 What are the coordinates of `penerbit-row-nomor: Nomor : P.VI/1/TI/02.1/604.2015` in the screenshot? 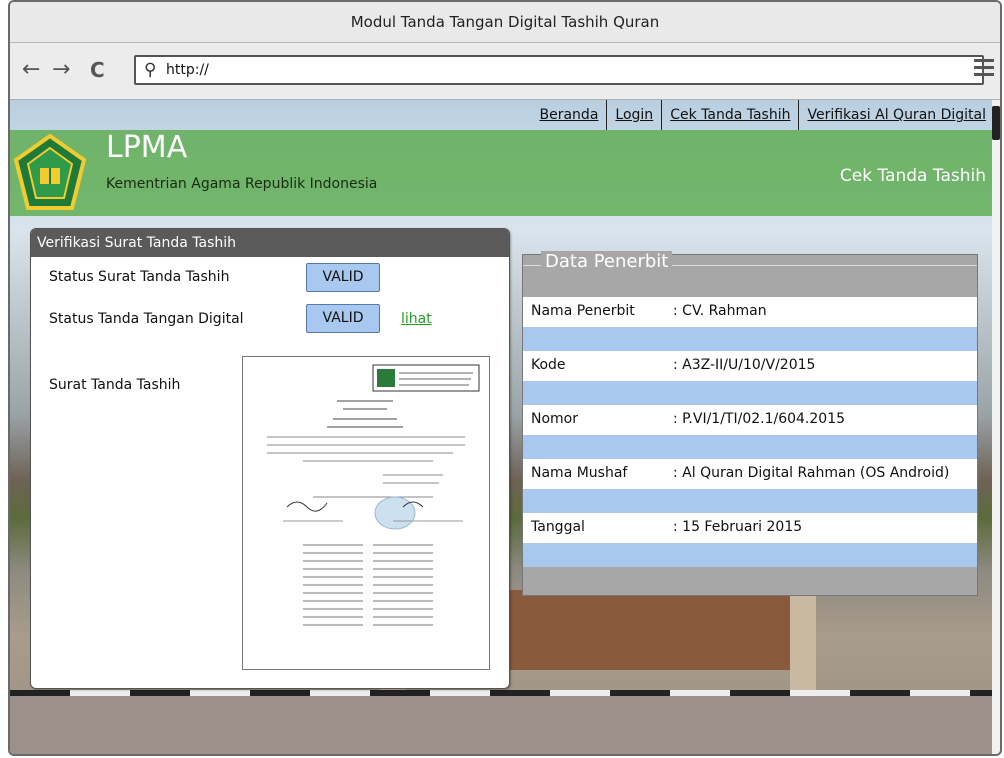 It's located at (750, 420).